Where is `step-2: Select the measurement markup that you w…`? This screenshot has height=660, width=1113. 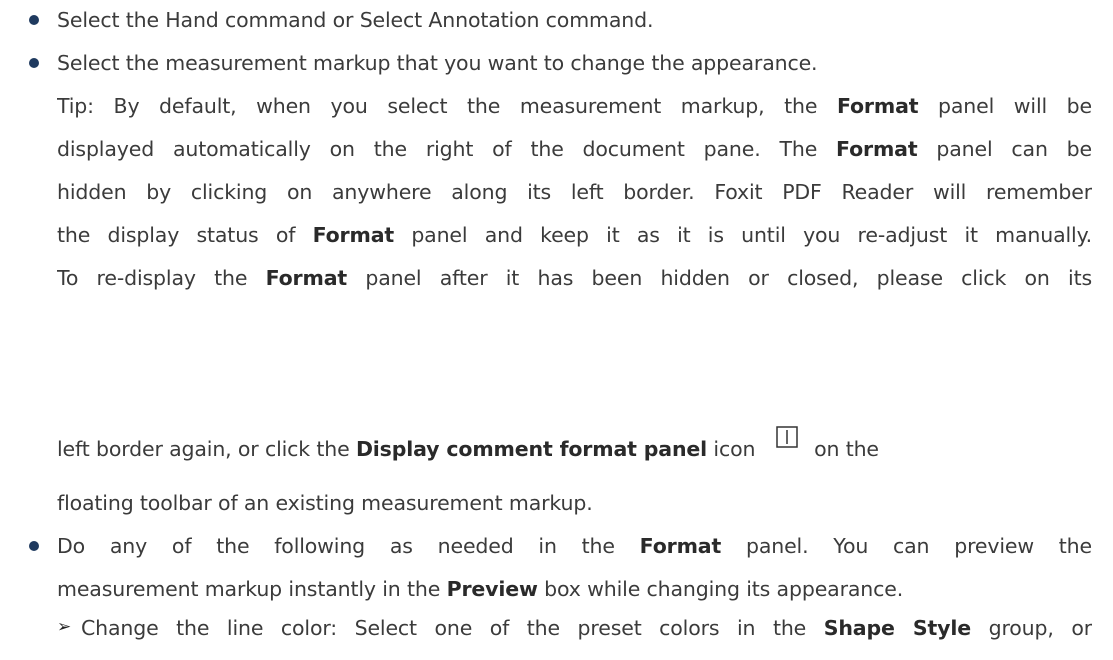 step-2: Select the measurement markup that you w… is located at coordinates (437, 63).